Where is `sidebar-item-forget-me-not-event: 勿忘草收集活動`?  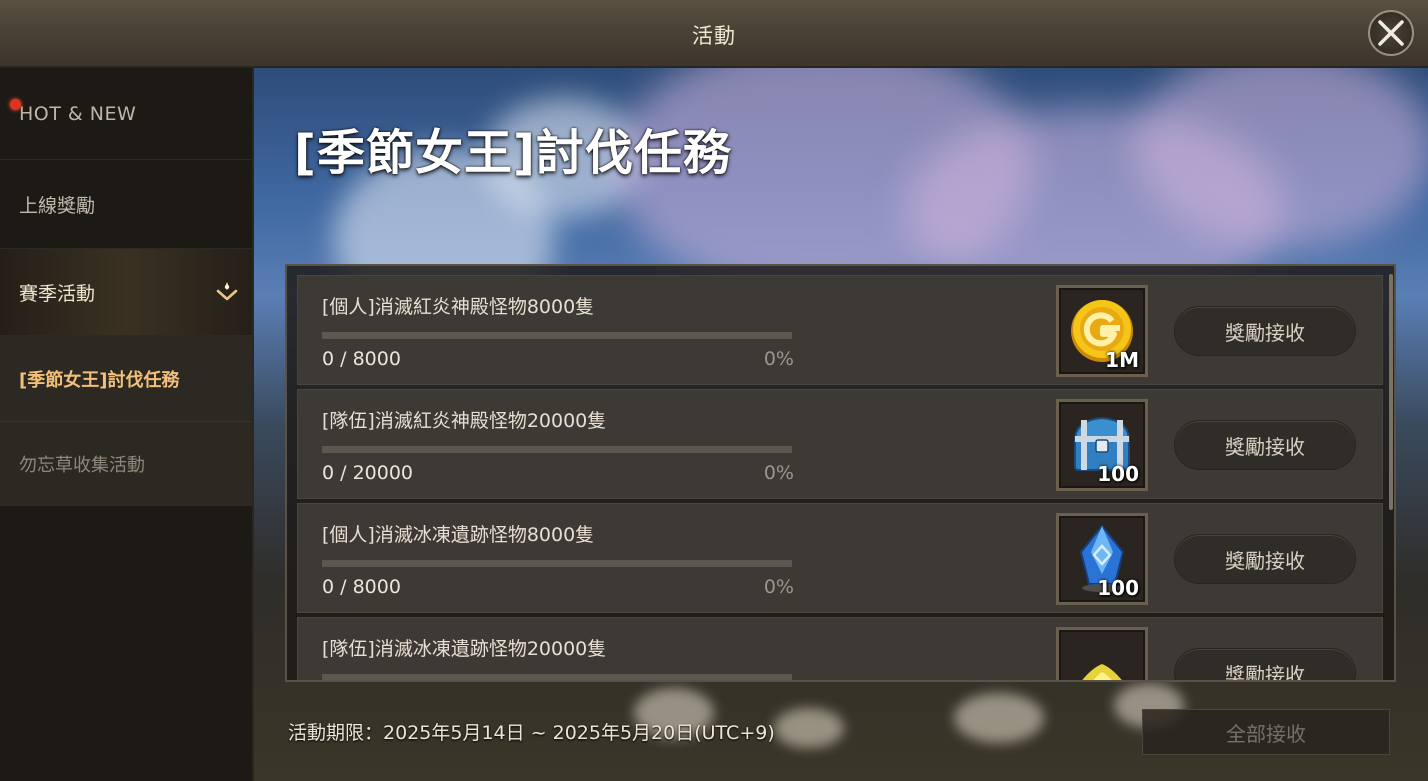 sidebar-item-forget-me-not-event: 勿忘草收集活動 is located at coordinates (126, 464).